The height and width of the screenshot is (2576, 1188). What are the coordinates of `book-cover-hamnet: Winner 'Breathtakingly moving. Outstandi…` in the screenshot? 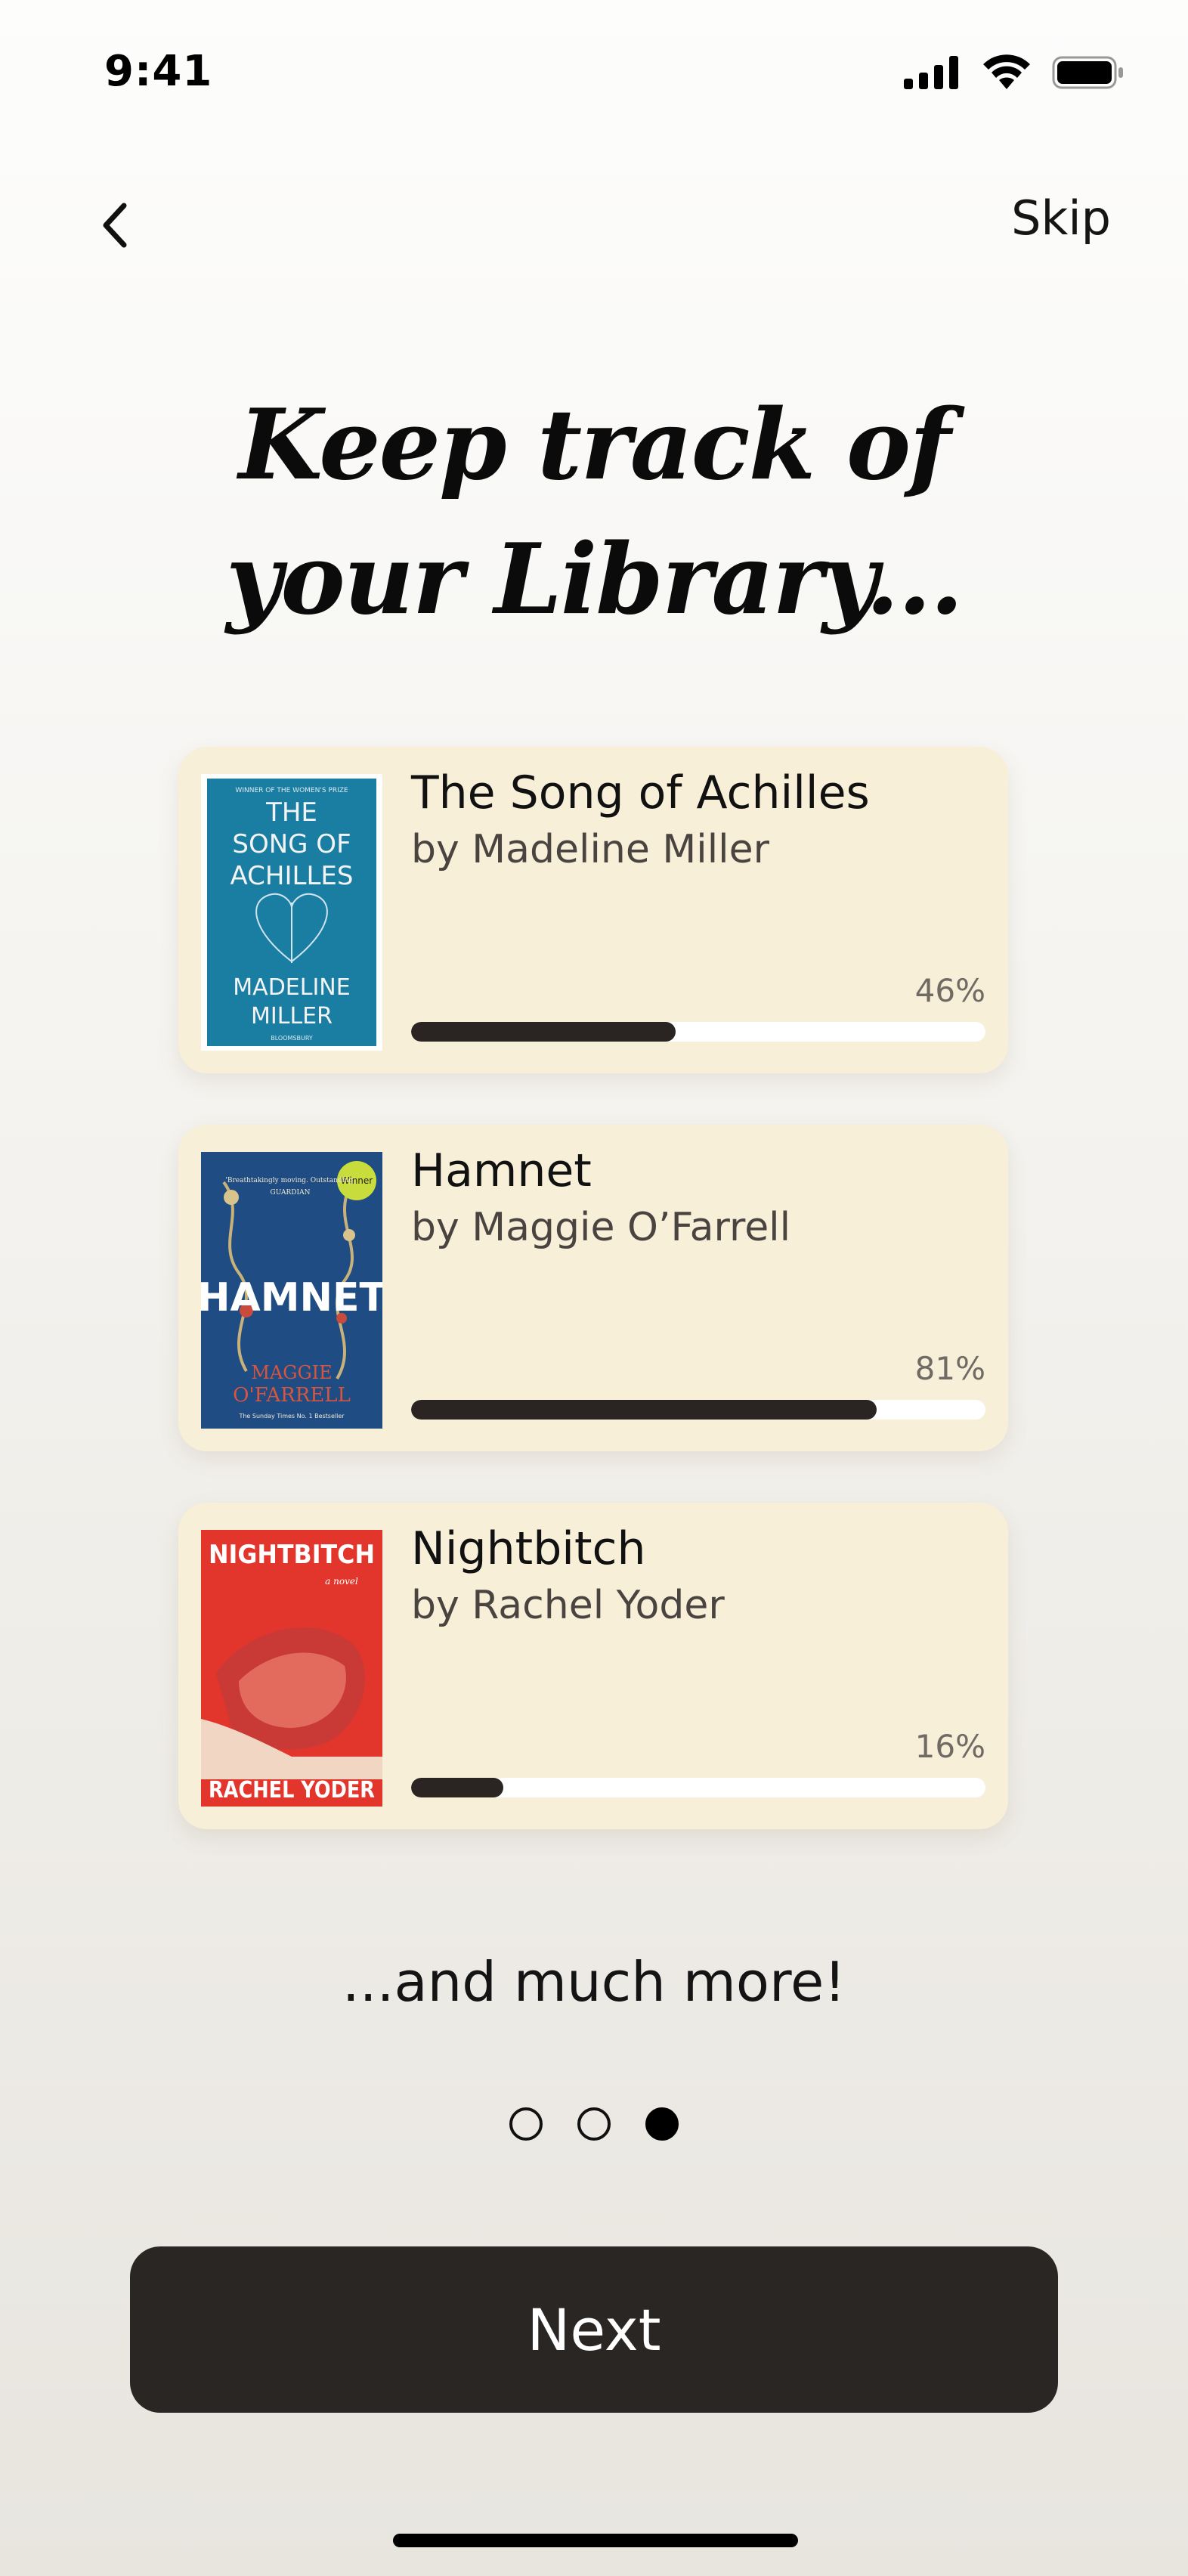 It's located at (291, 1290).